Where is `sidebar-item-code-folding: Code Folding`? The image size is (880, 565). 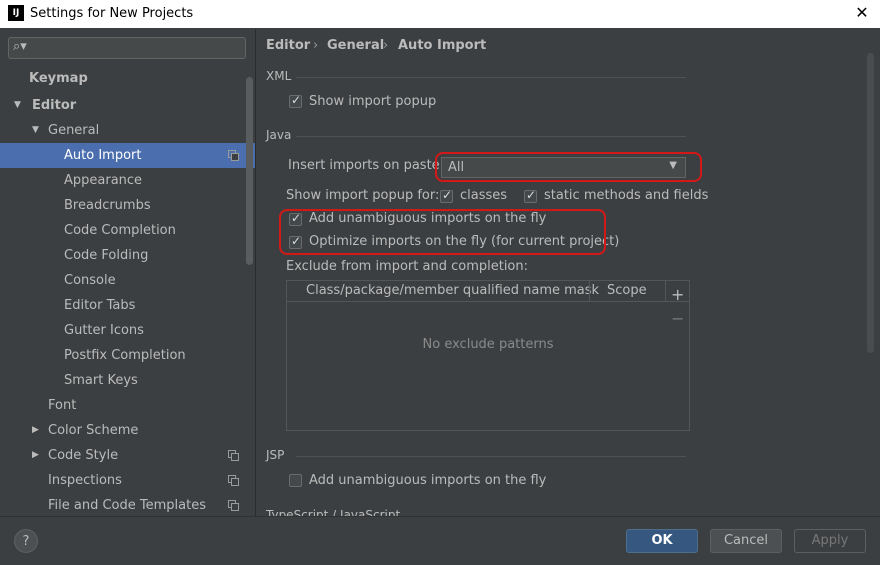 sidebar-item-code-folding: Code Folding is located at coordinates (106, 255).